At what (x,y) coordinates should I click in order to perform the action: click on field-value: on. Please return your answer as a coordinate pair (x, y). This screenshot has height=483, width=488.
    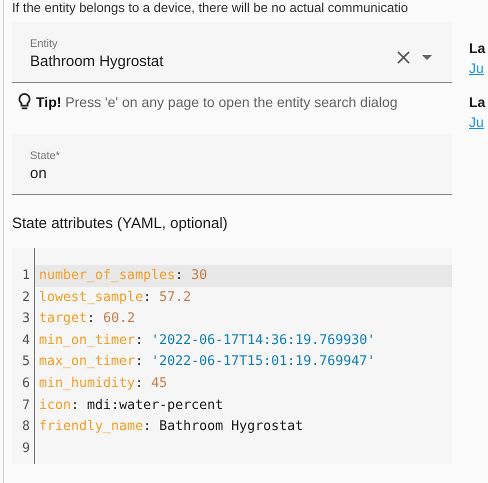
    Looking at the image, I should click on (39, 173).